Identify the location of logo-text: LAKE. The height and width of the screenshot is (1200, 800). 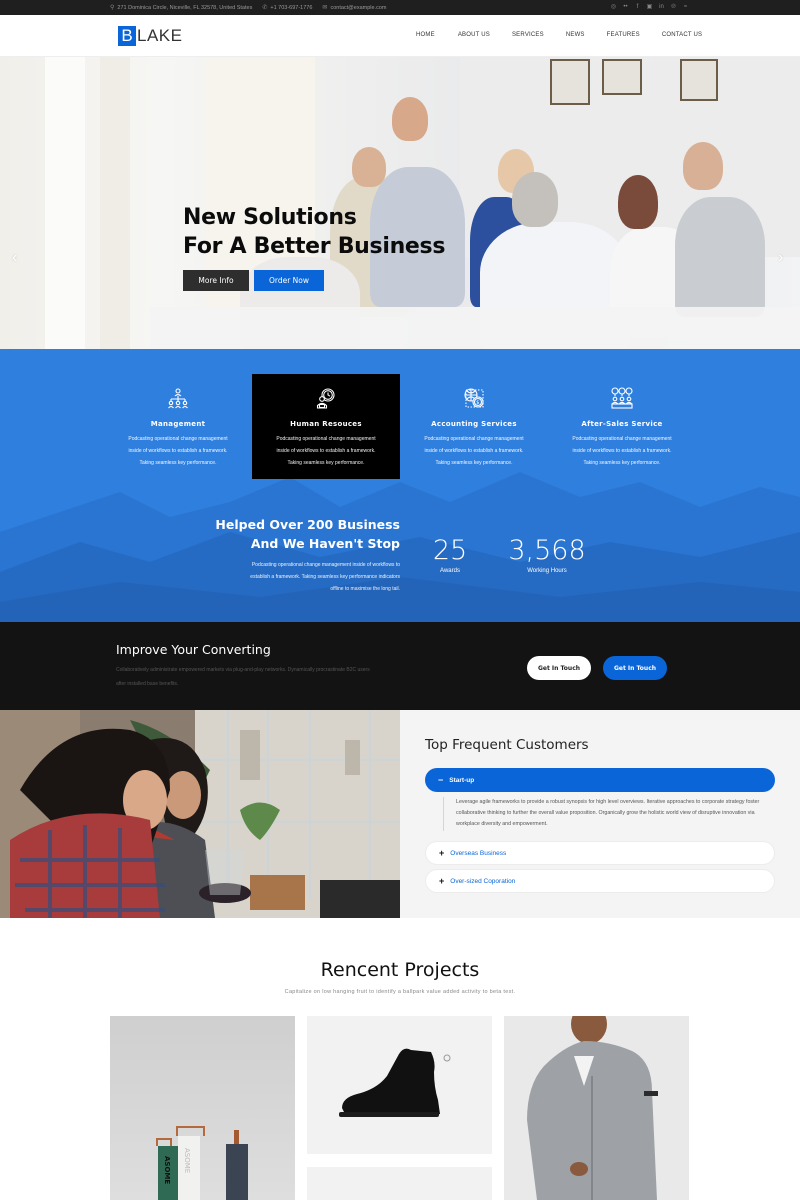
(160, 35).